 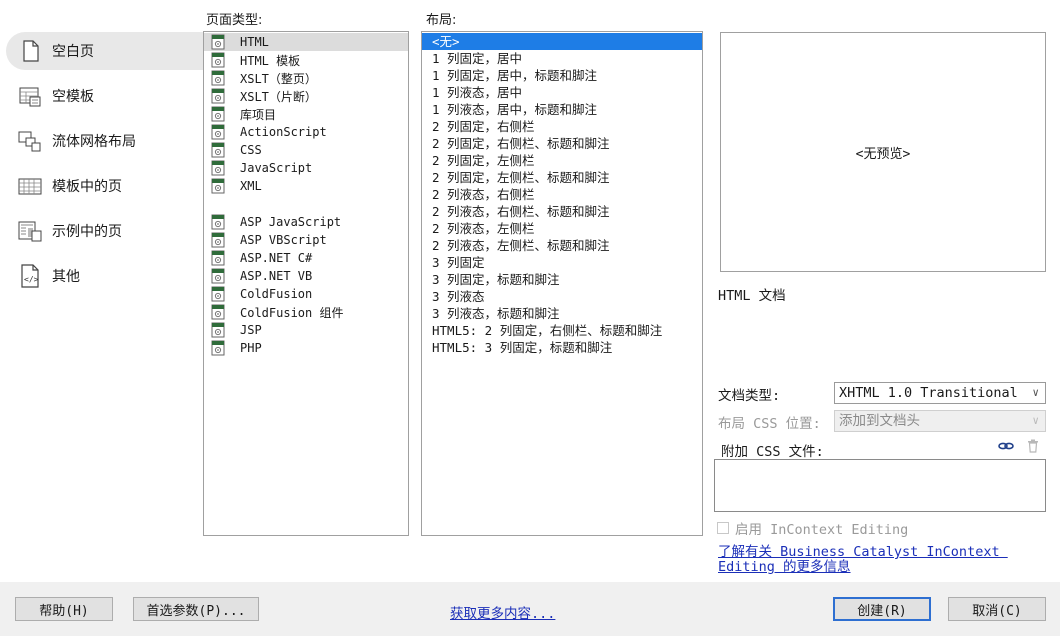 What do you see at coordinates (752, 296) in the screenshot?
I see `preview-description: HTML 文档` at bounding box center [752, 296].